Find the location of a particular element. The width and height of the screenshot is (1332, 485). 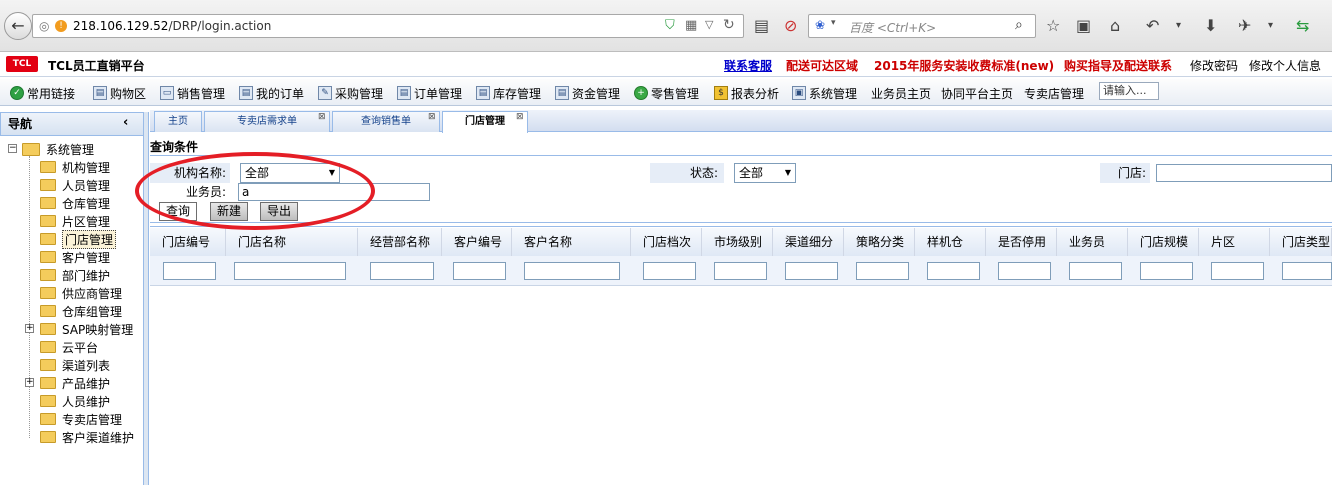

col-disabled: 是否停用 is located at coordinates (1021, 242).